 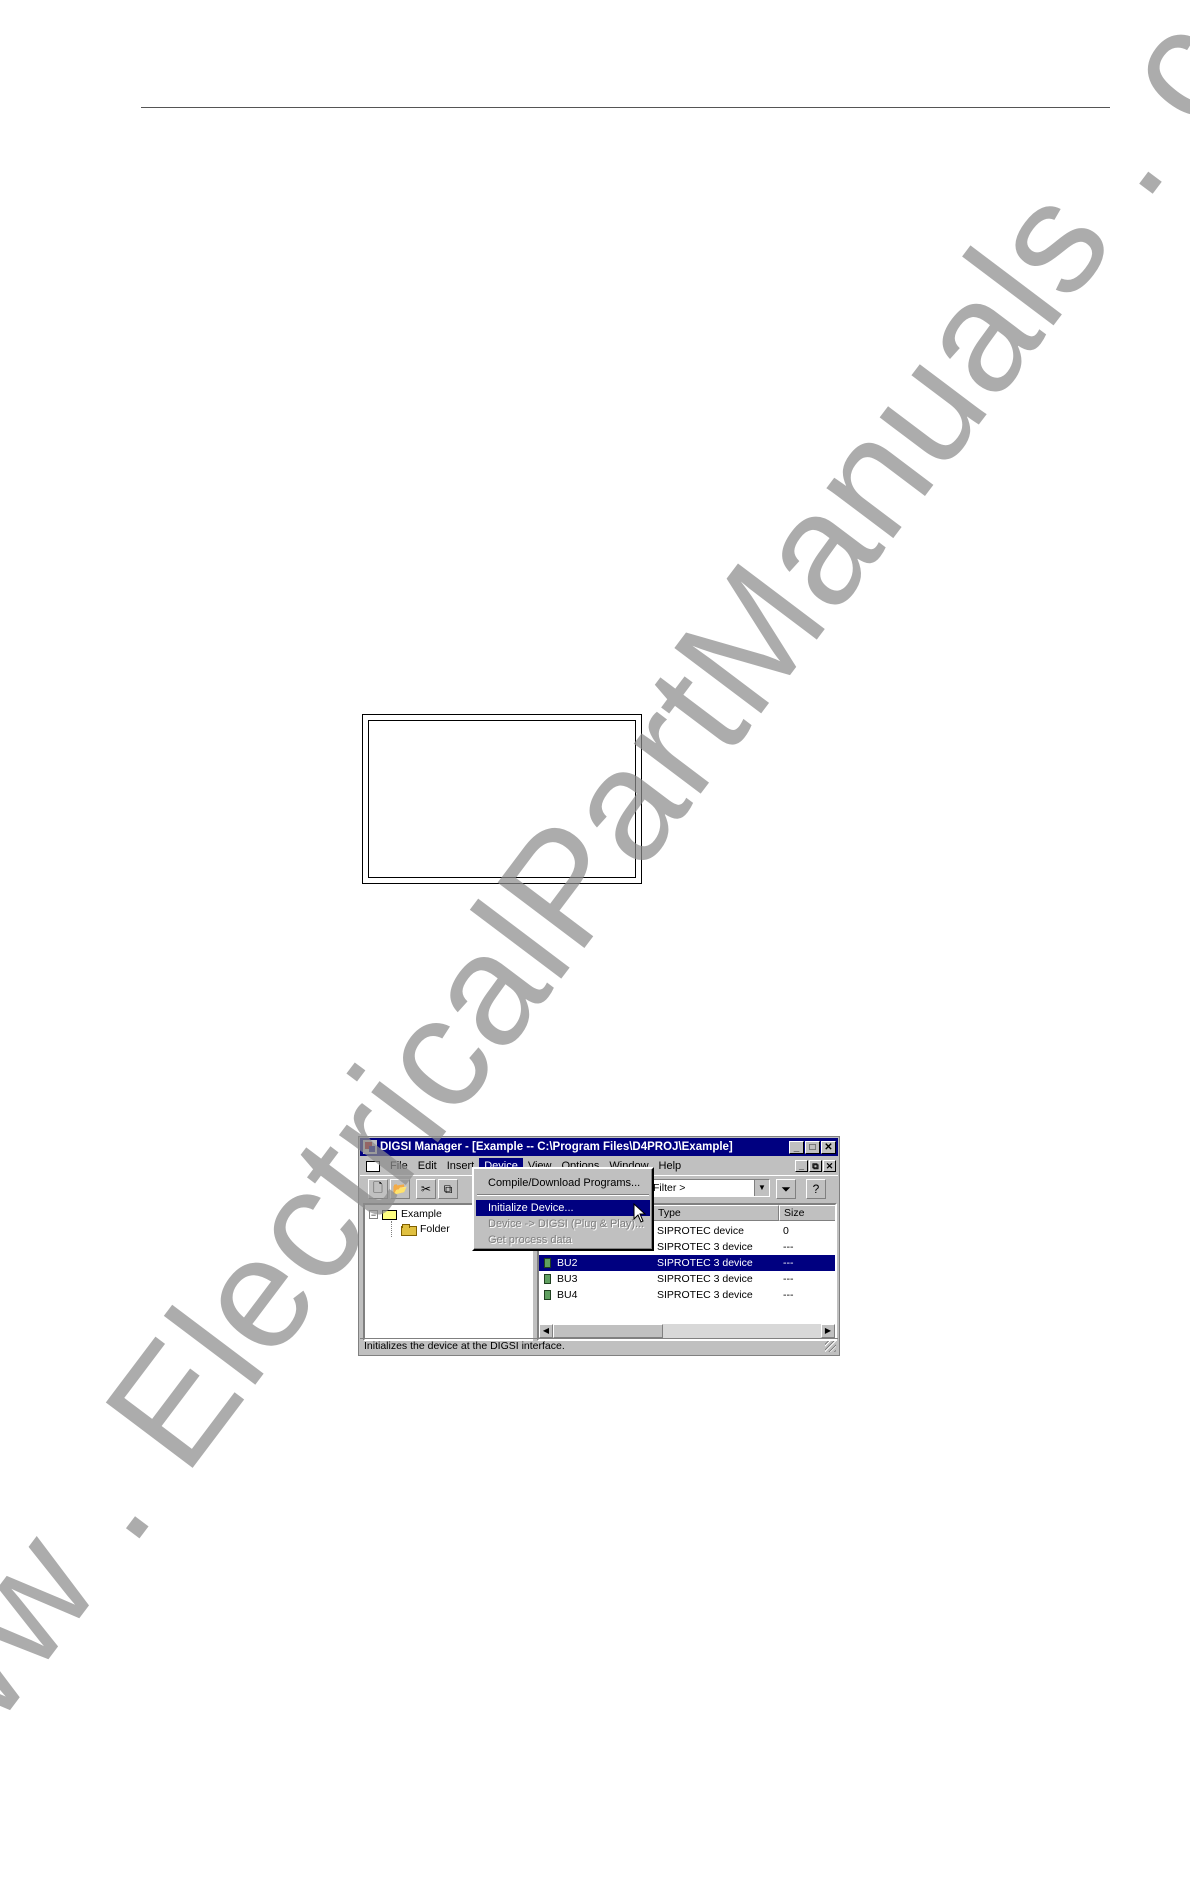 I want to click on collapse-icon: −, so click(x=373, y=1214).